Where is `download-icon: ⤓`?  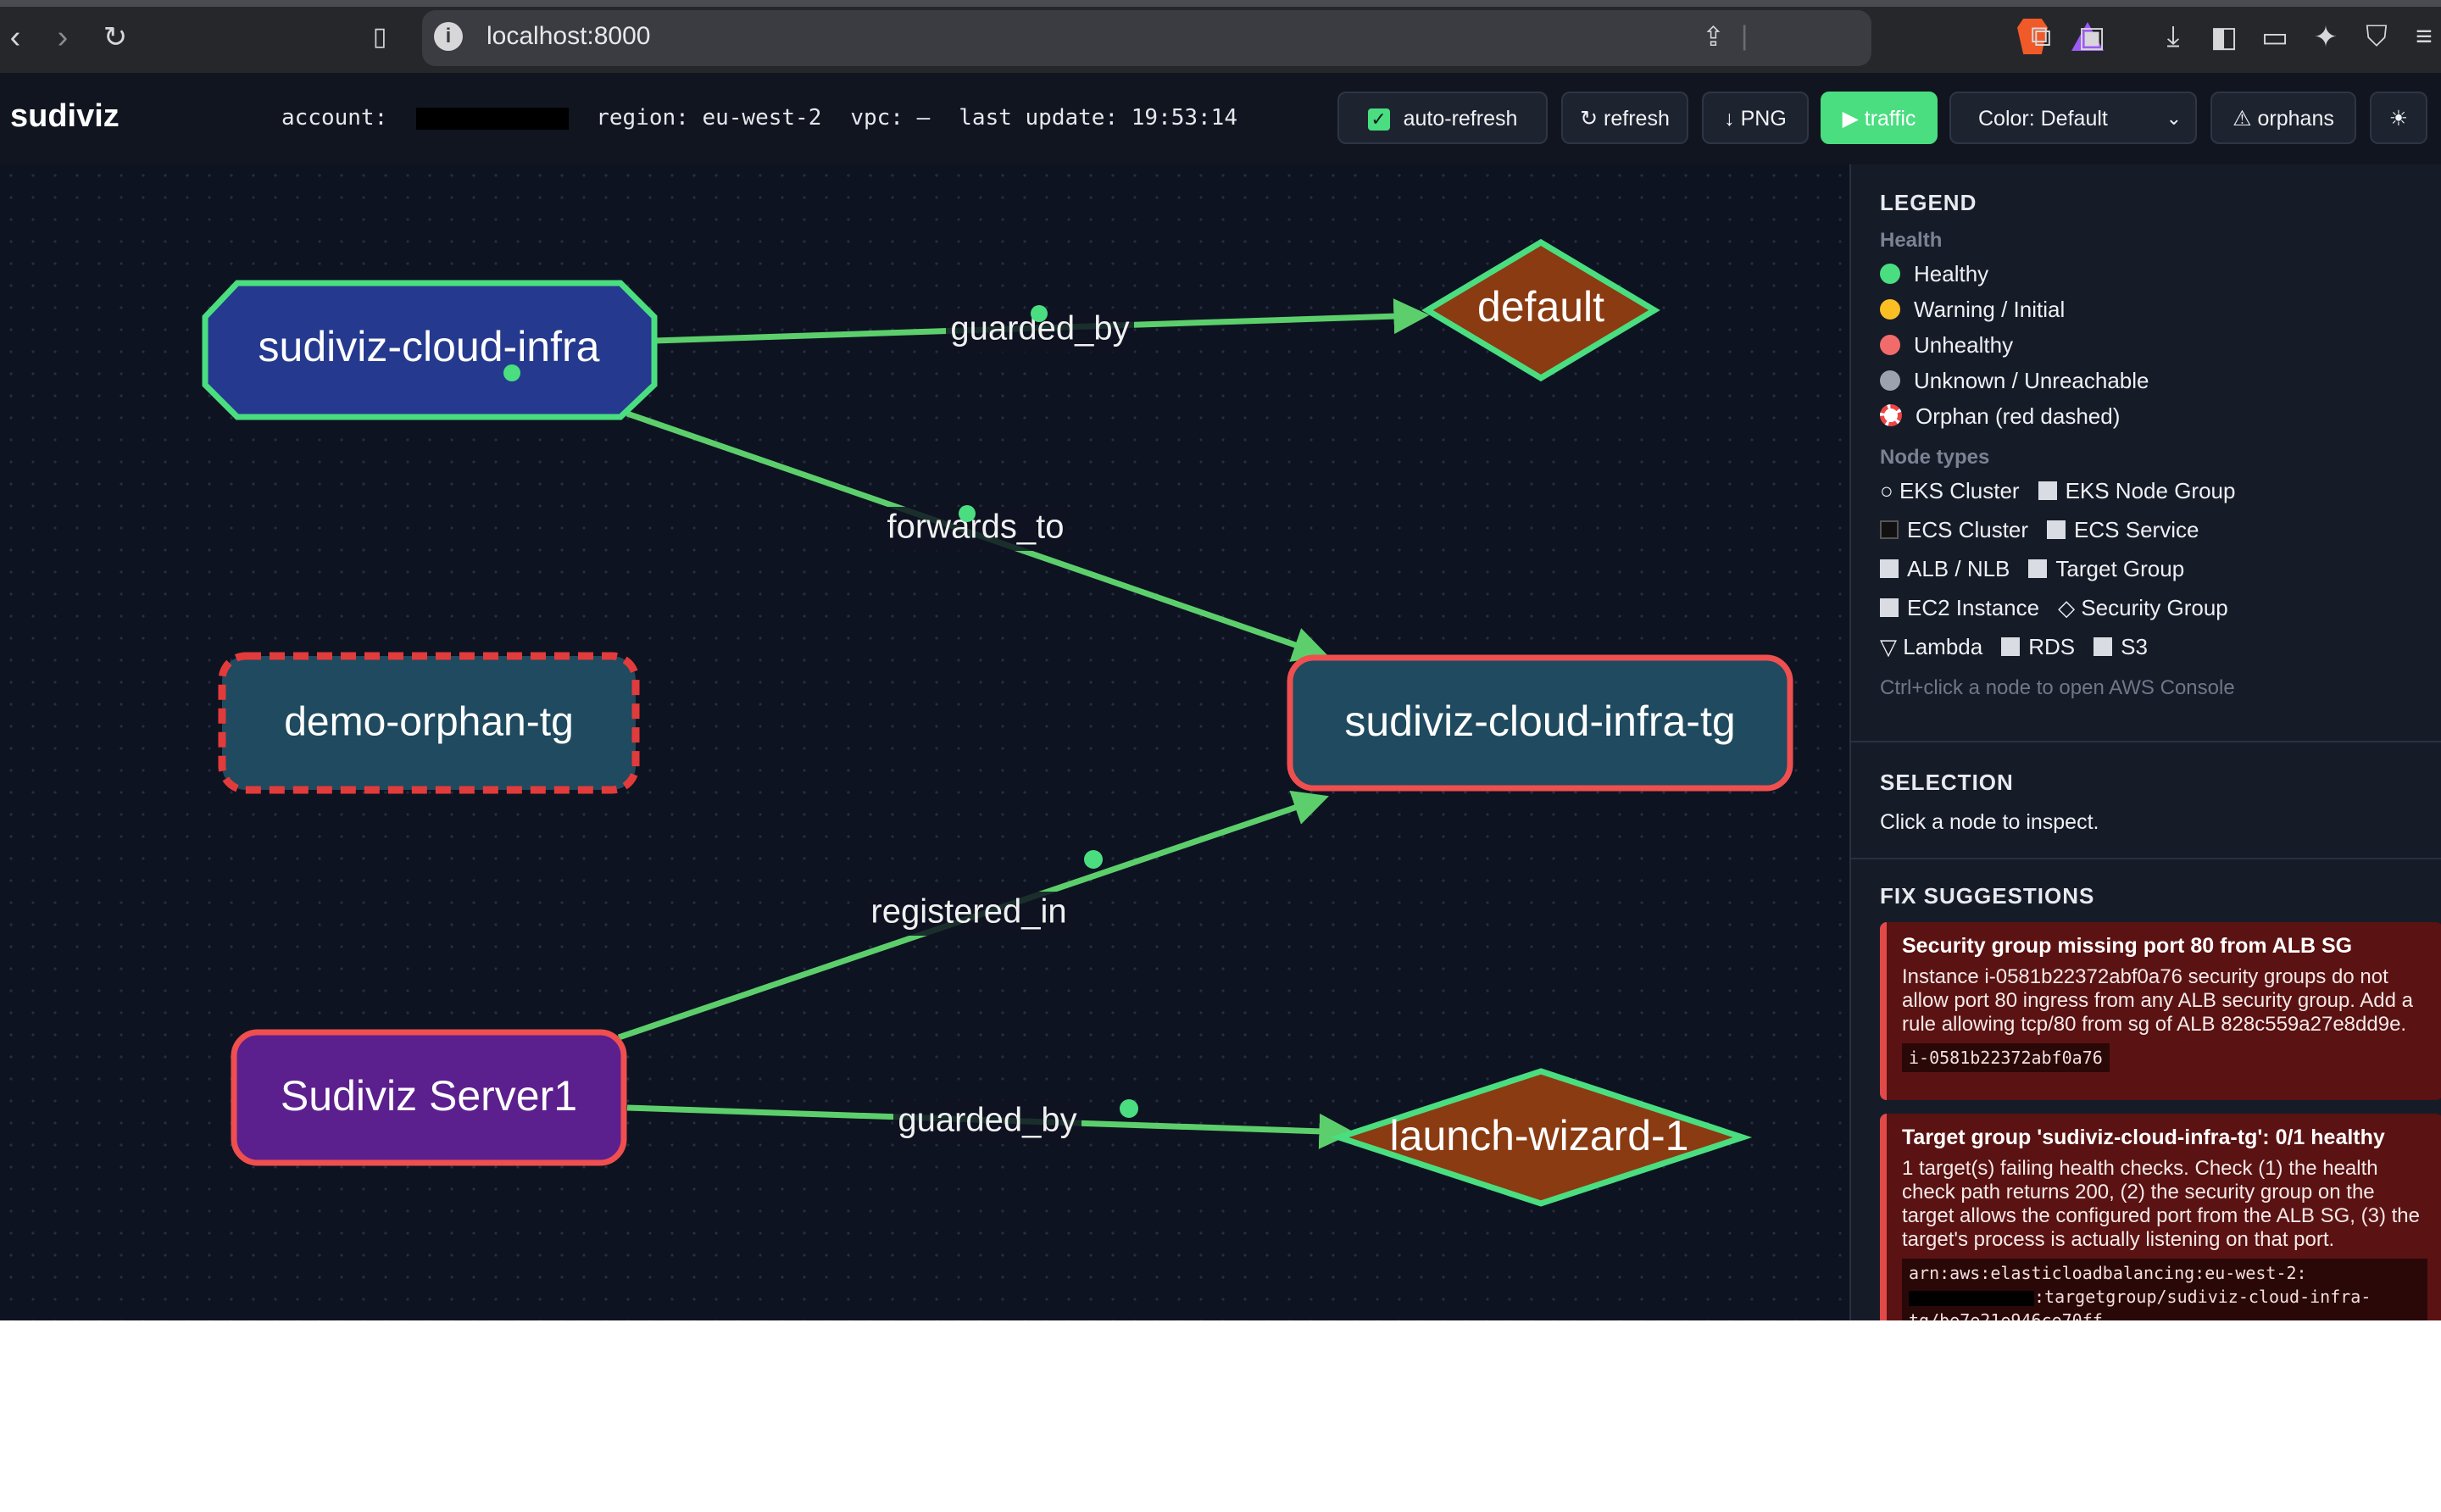
download-icon: ⤓ is located at coordinates (2173, 36).